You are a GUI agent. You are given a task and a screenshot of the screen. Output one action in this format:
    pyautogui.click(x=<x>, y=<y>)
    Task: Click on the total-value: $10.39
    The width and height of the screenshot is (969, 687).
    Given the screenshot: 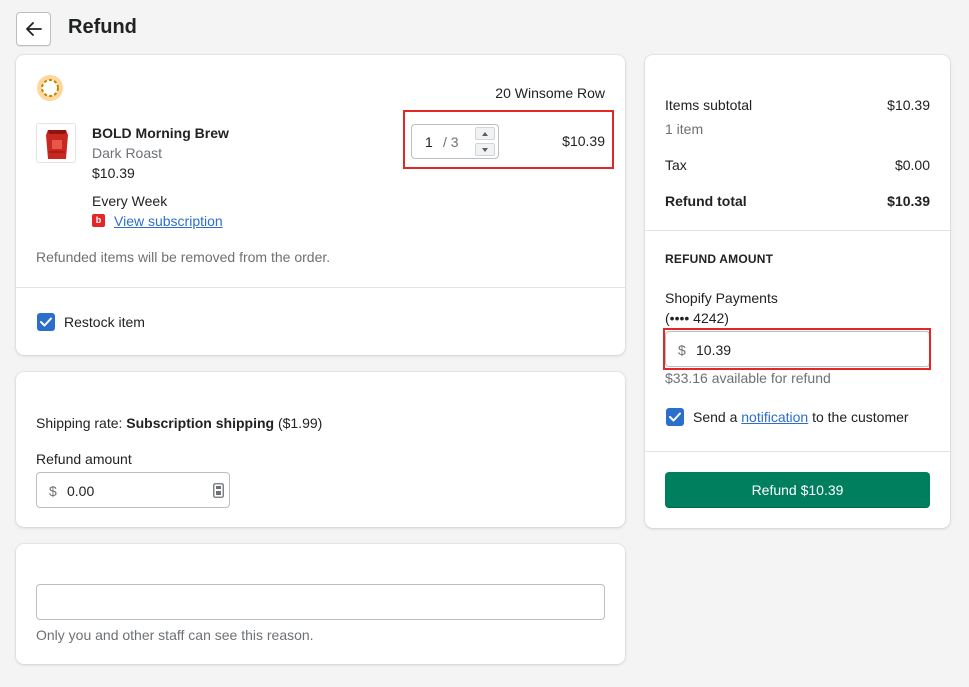 What is the action you would take?
    pyautogui.click(x=908, y=201)
    